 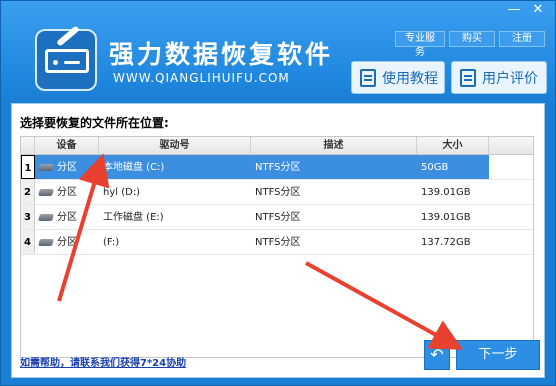 I want to click on row-index: 3, so click(x=28, y=217).